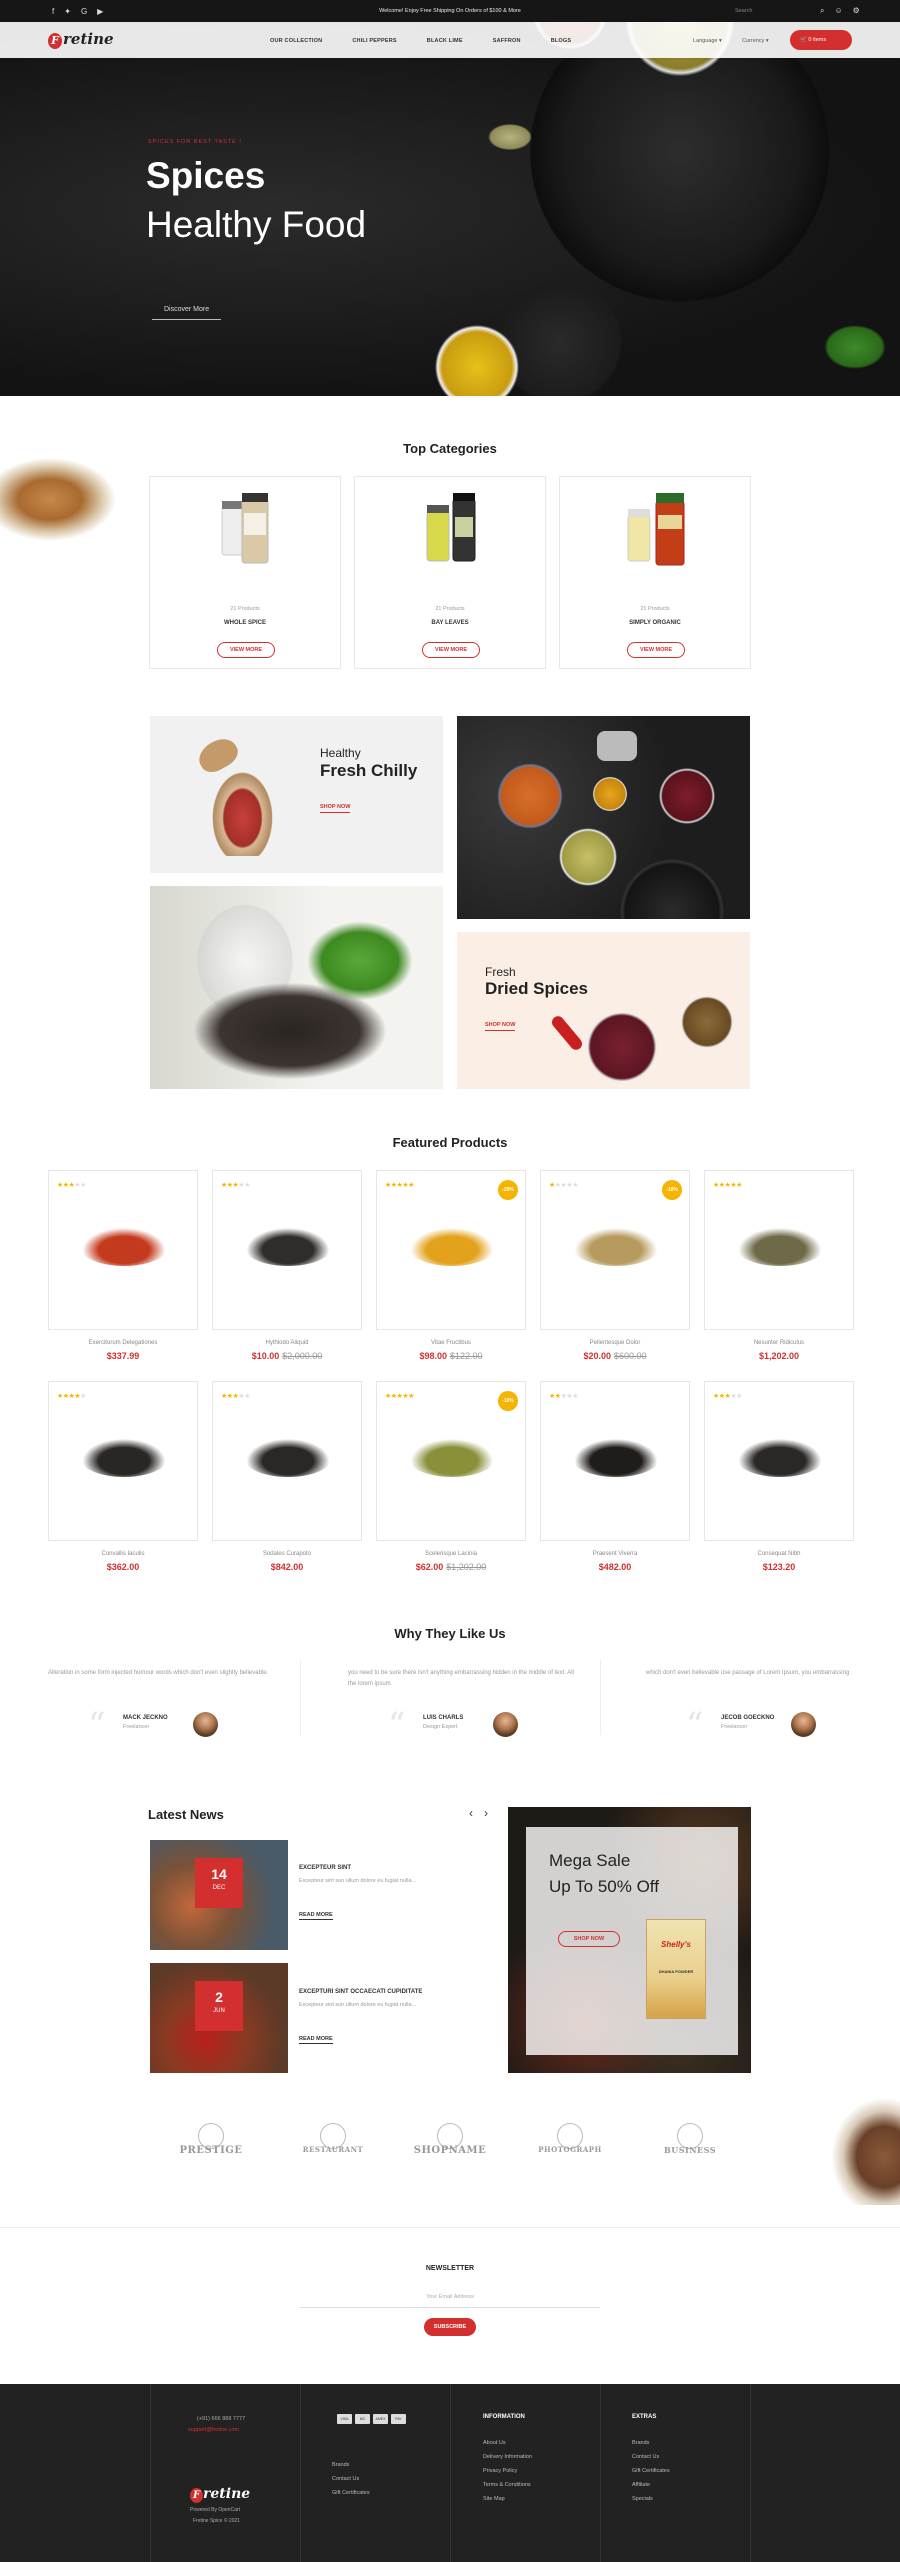 This screenshot has height=2562, width=900. What do you see at coordinates (123, 1356) in the screenshot?
I see `current-price: $337.99` at bounding box center [123, 1356].